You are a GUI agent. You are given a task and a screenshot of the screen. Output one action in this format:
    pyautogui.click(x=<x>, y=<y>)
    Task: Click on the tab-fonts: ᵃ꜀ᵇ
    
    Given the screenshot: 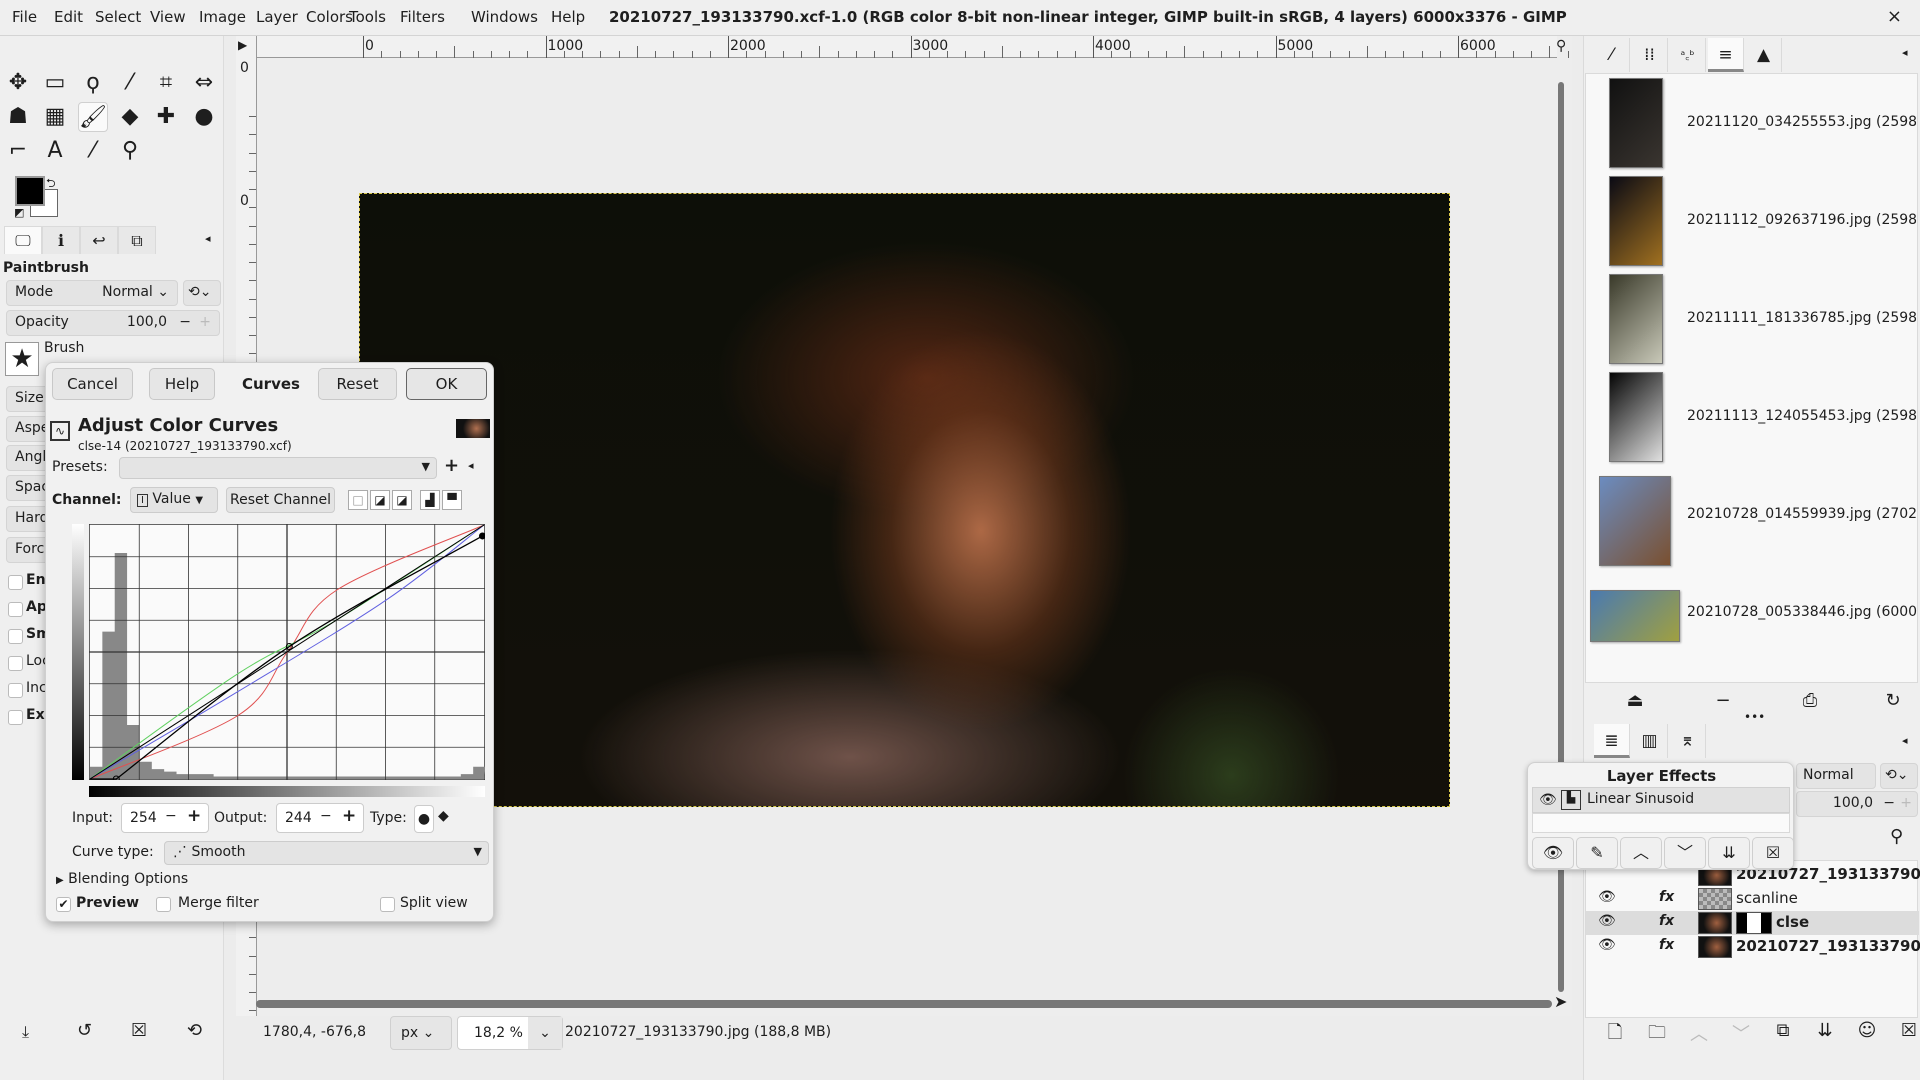 What is the action you would take?
    pyautogui.click(x=1688, y=55)
    